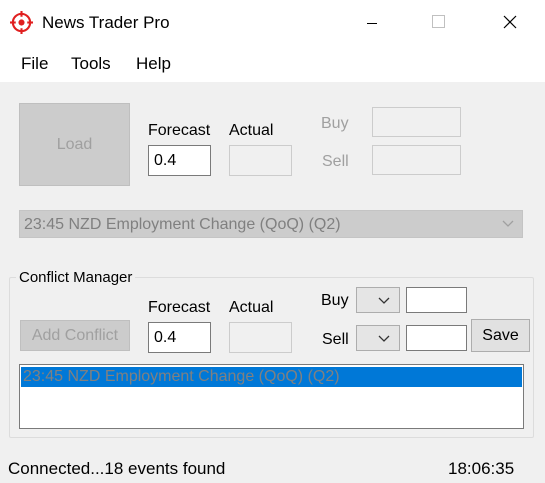 The width and height of the screenshot is (545, 483). What do you see at coordinates (436, 300) in the screenshot?
I see `conflict-buy-field` at bounding box center [436, 300].